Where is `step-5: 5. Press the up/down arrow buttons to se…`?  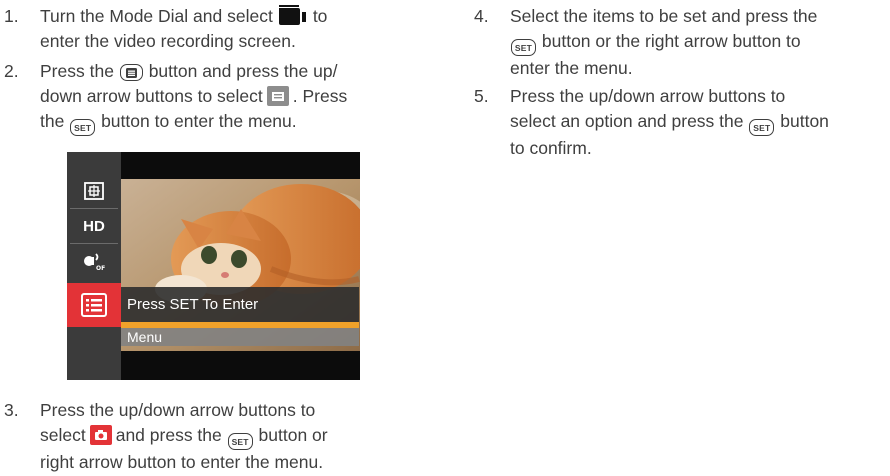
step-5: 5. Press the up/down arrow buttons to se… is located at coordinates (680, 122).